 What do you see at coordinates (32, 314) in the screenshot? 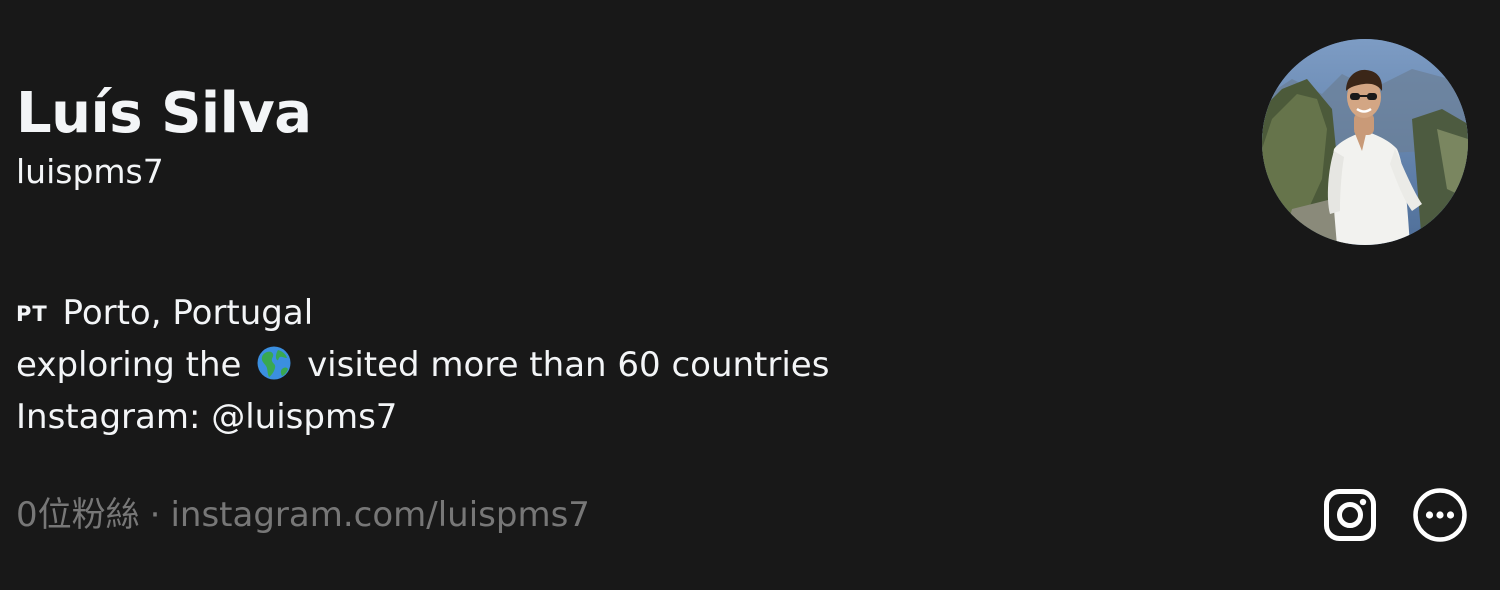
I see `country-flag-code: PT` at bounding box center [32, 314].